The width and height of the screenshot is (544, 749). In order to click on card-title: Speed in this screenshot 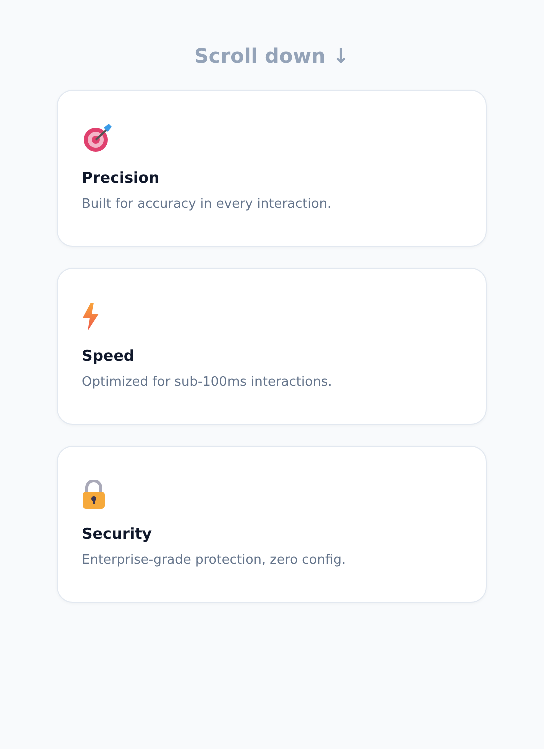, I will do `click(109, 356)`.